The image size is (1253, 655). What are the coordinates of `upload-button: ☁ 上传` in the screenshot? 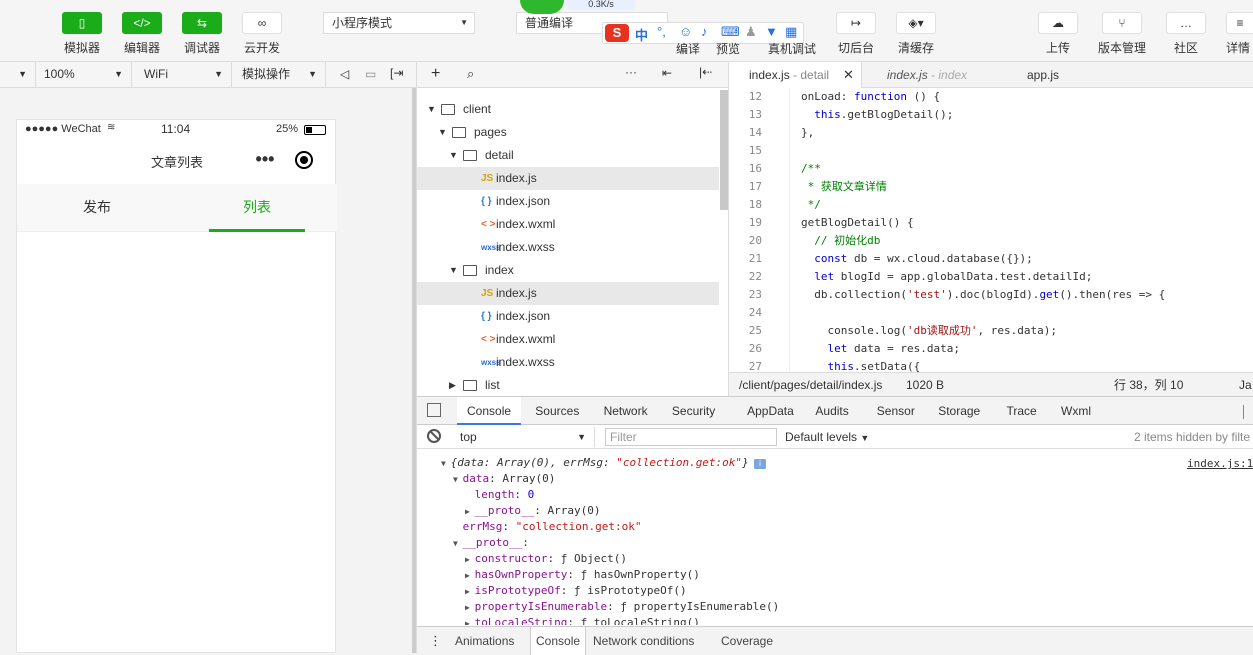 It's located at (1058, 34).